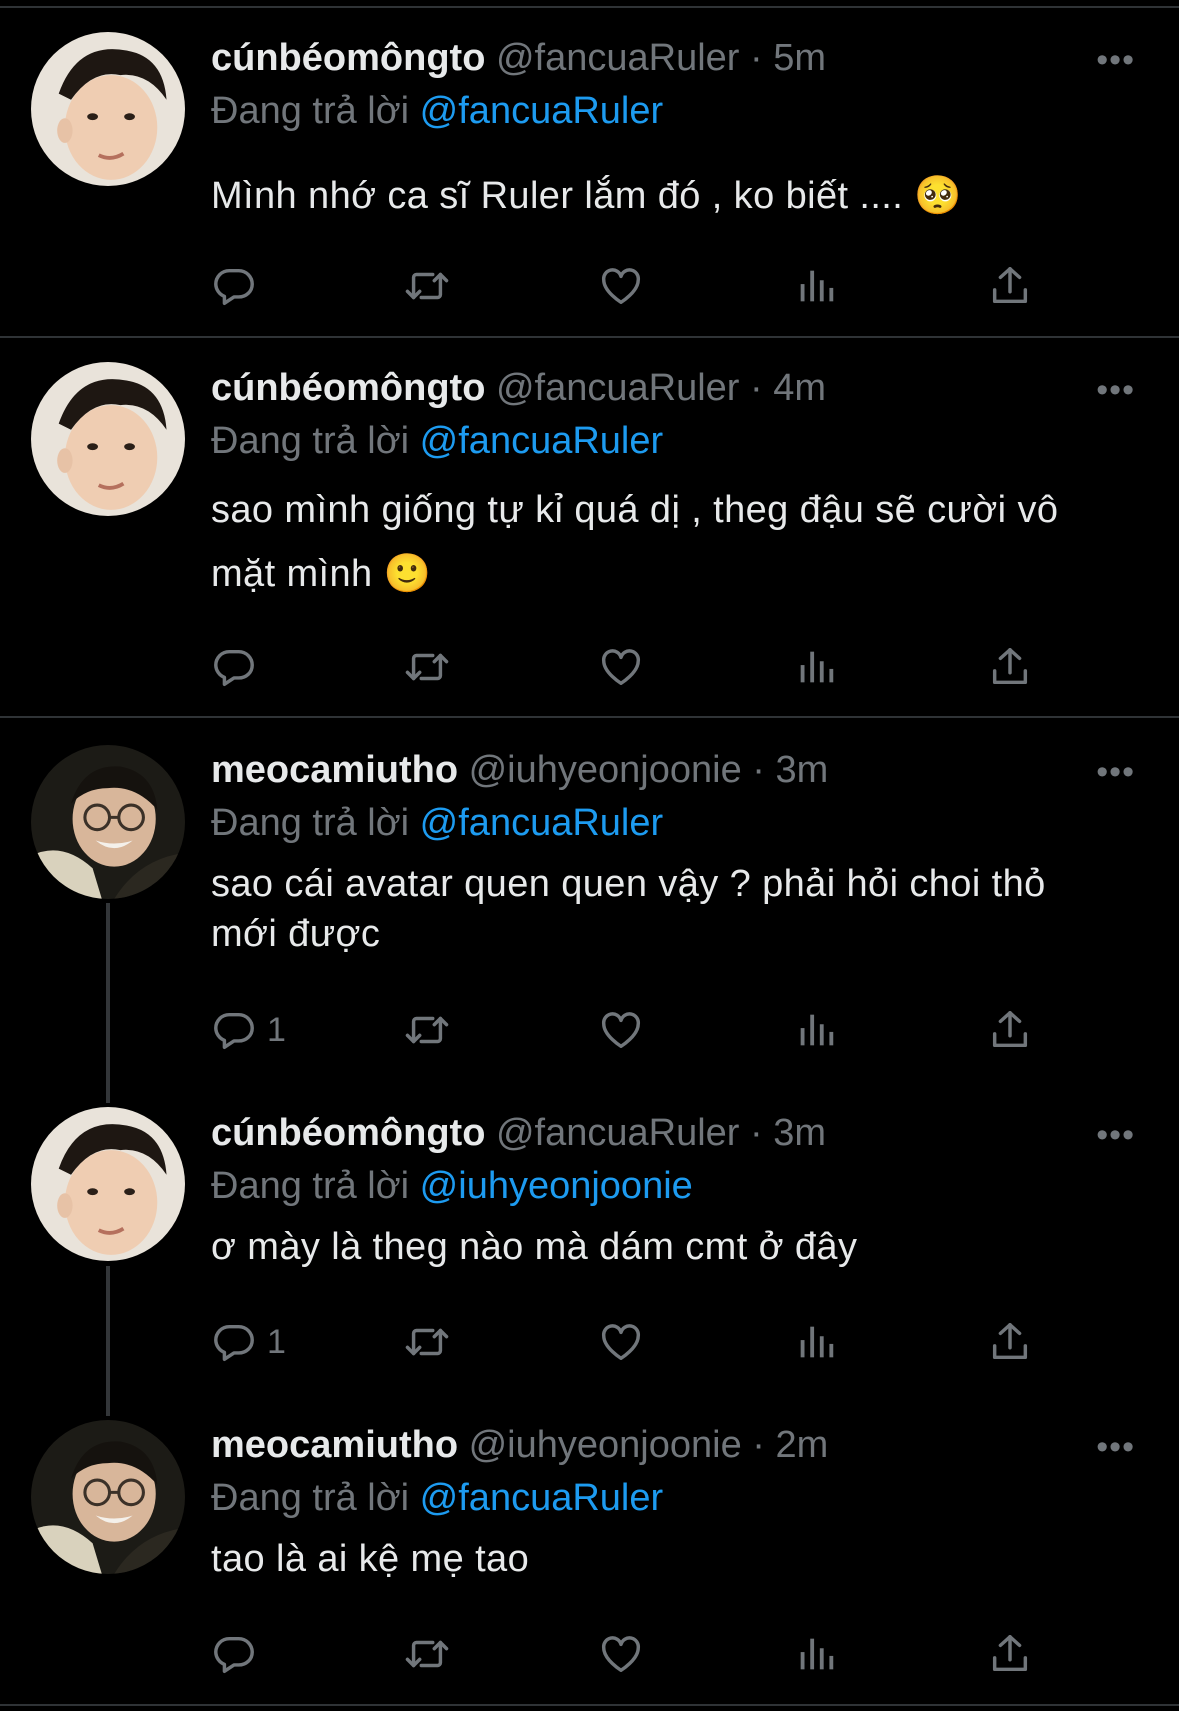 Image resolution: width=1179 pixels, height=1711 pixels. I want to click on tweet-header: cúnbéomôngto @fancuaRuler · 3m, so click(518, 1133).